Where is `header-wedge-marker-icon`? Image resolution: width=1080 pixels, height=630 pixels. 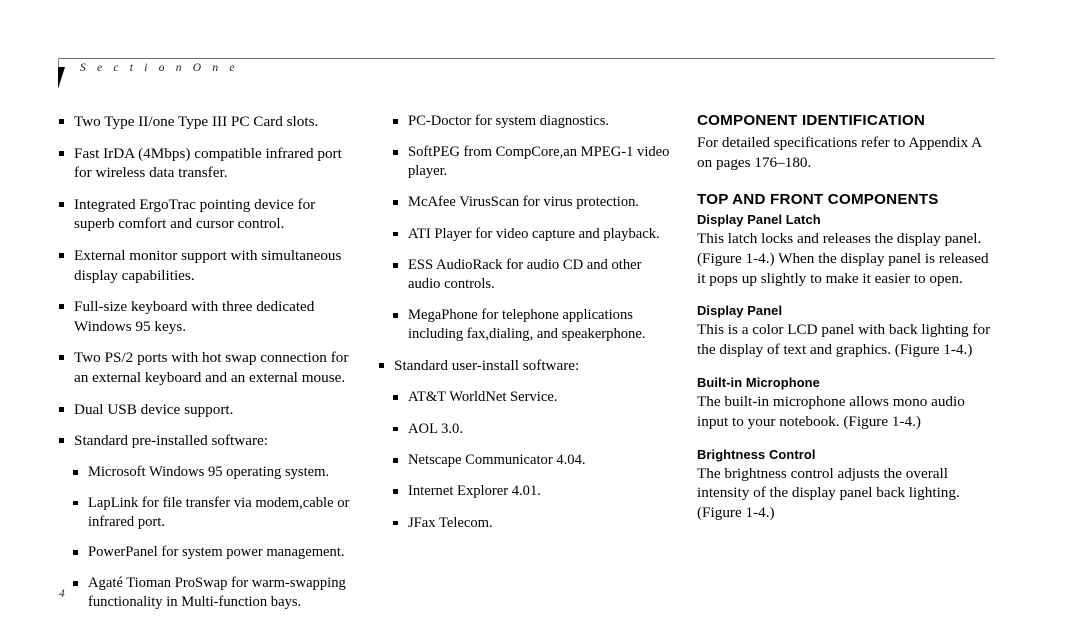 header-wedge-marker-icon is located at coordinates (61, 78).